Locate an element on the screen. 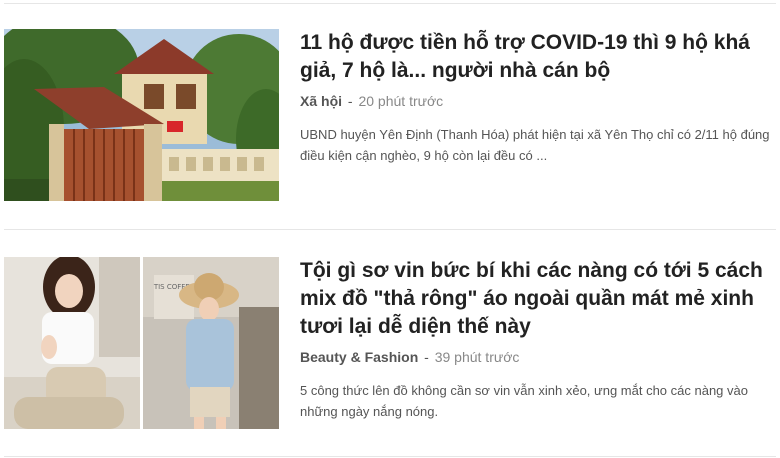  bottom-divider is located at coordinates (390, 456).